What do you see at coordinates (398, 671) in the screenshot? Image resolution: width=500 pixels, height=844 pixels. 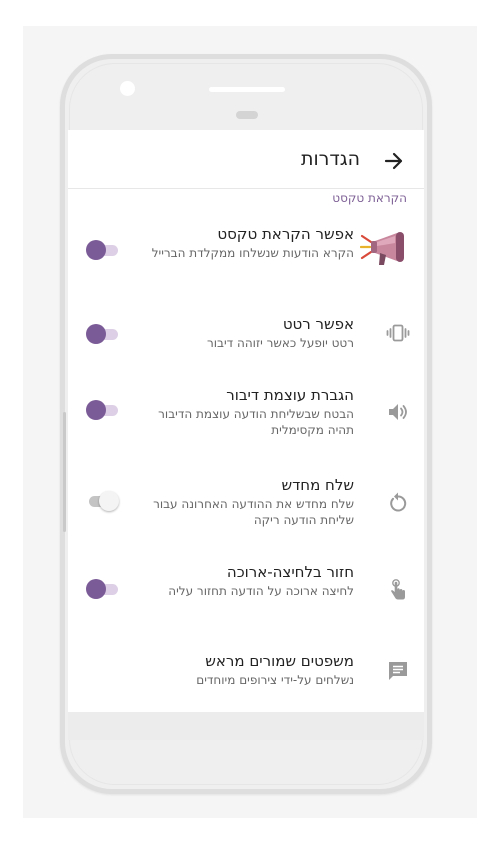 I see `message-icon` at bounding box center [398, 671].